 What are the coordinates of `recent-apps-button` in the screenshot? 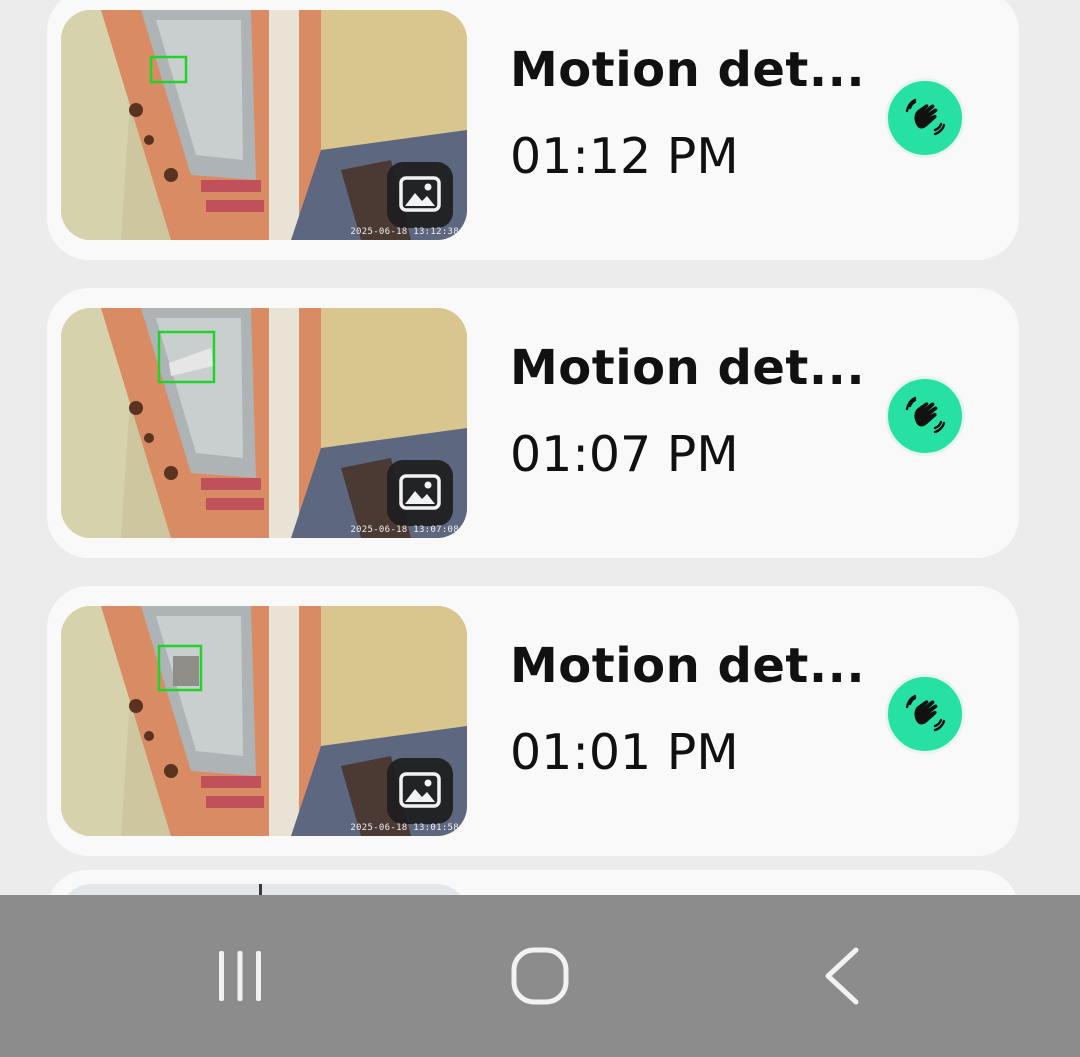 It's located at (240, 976).